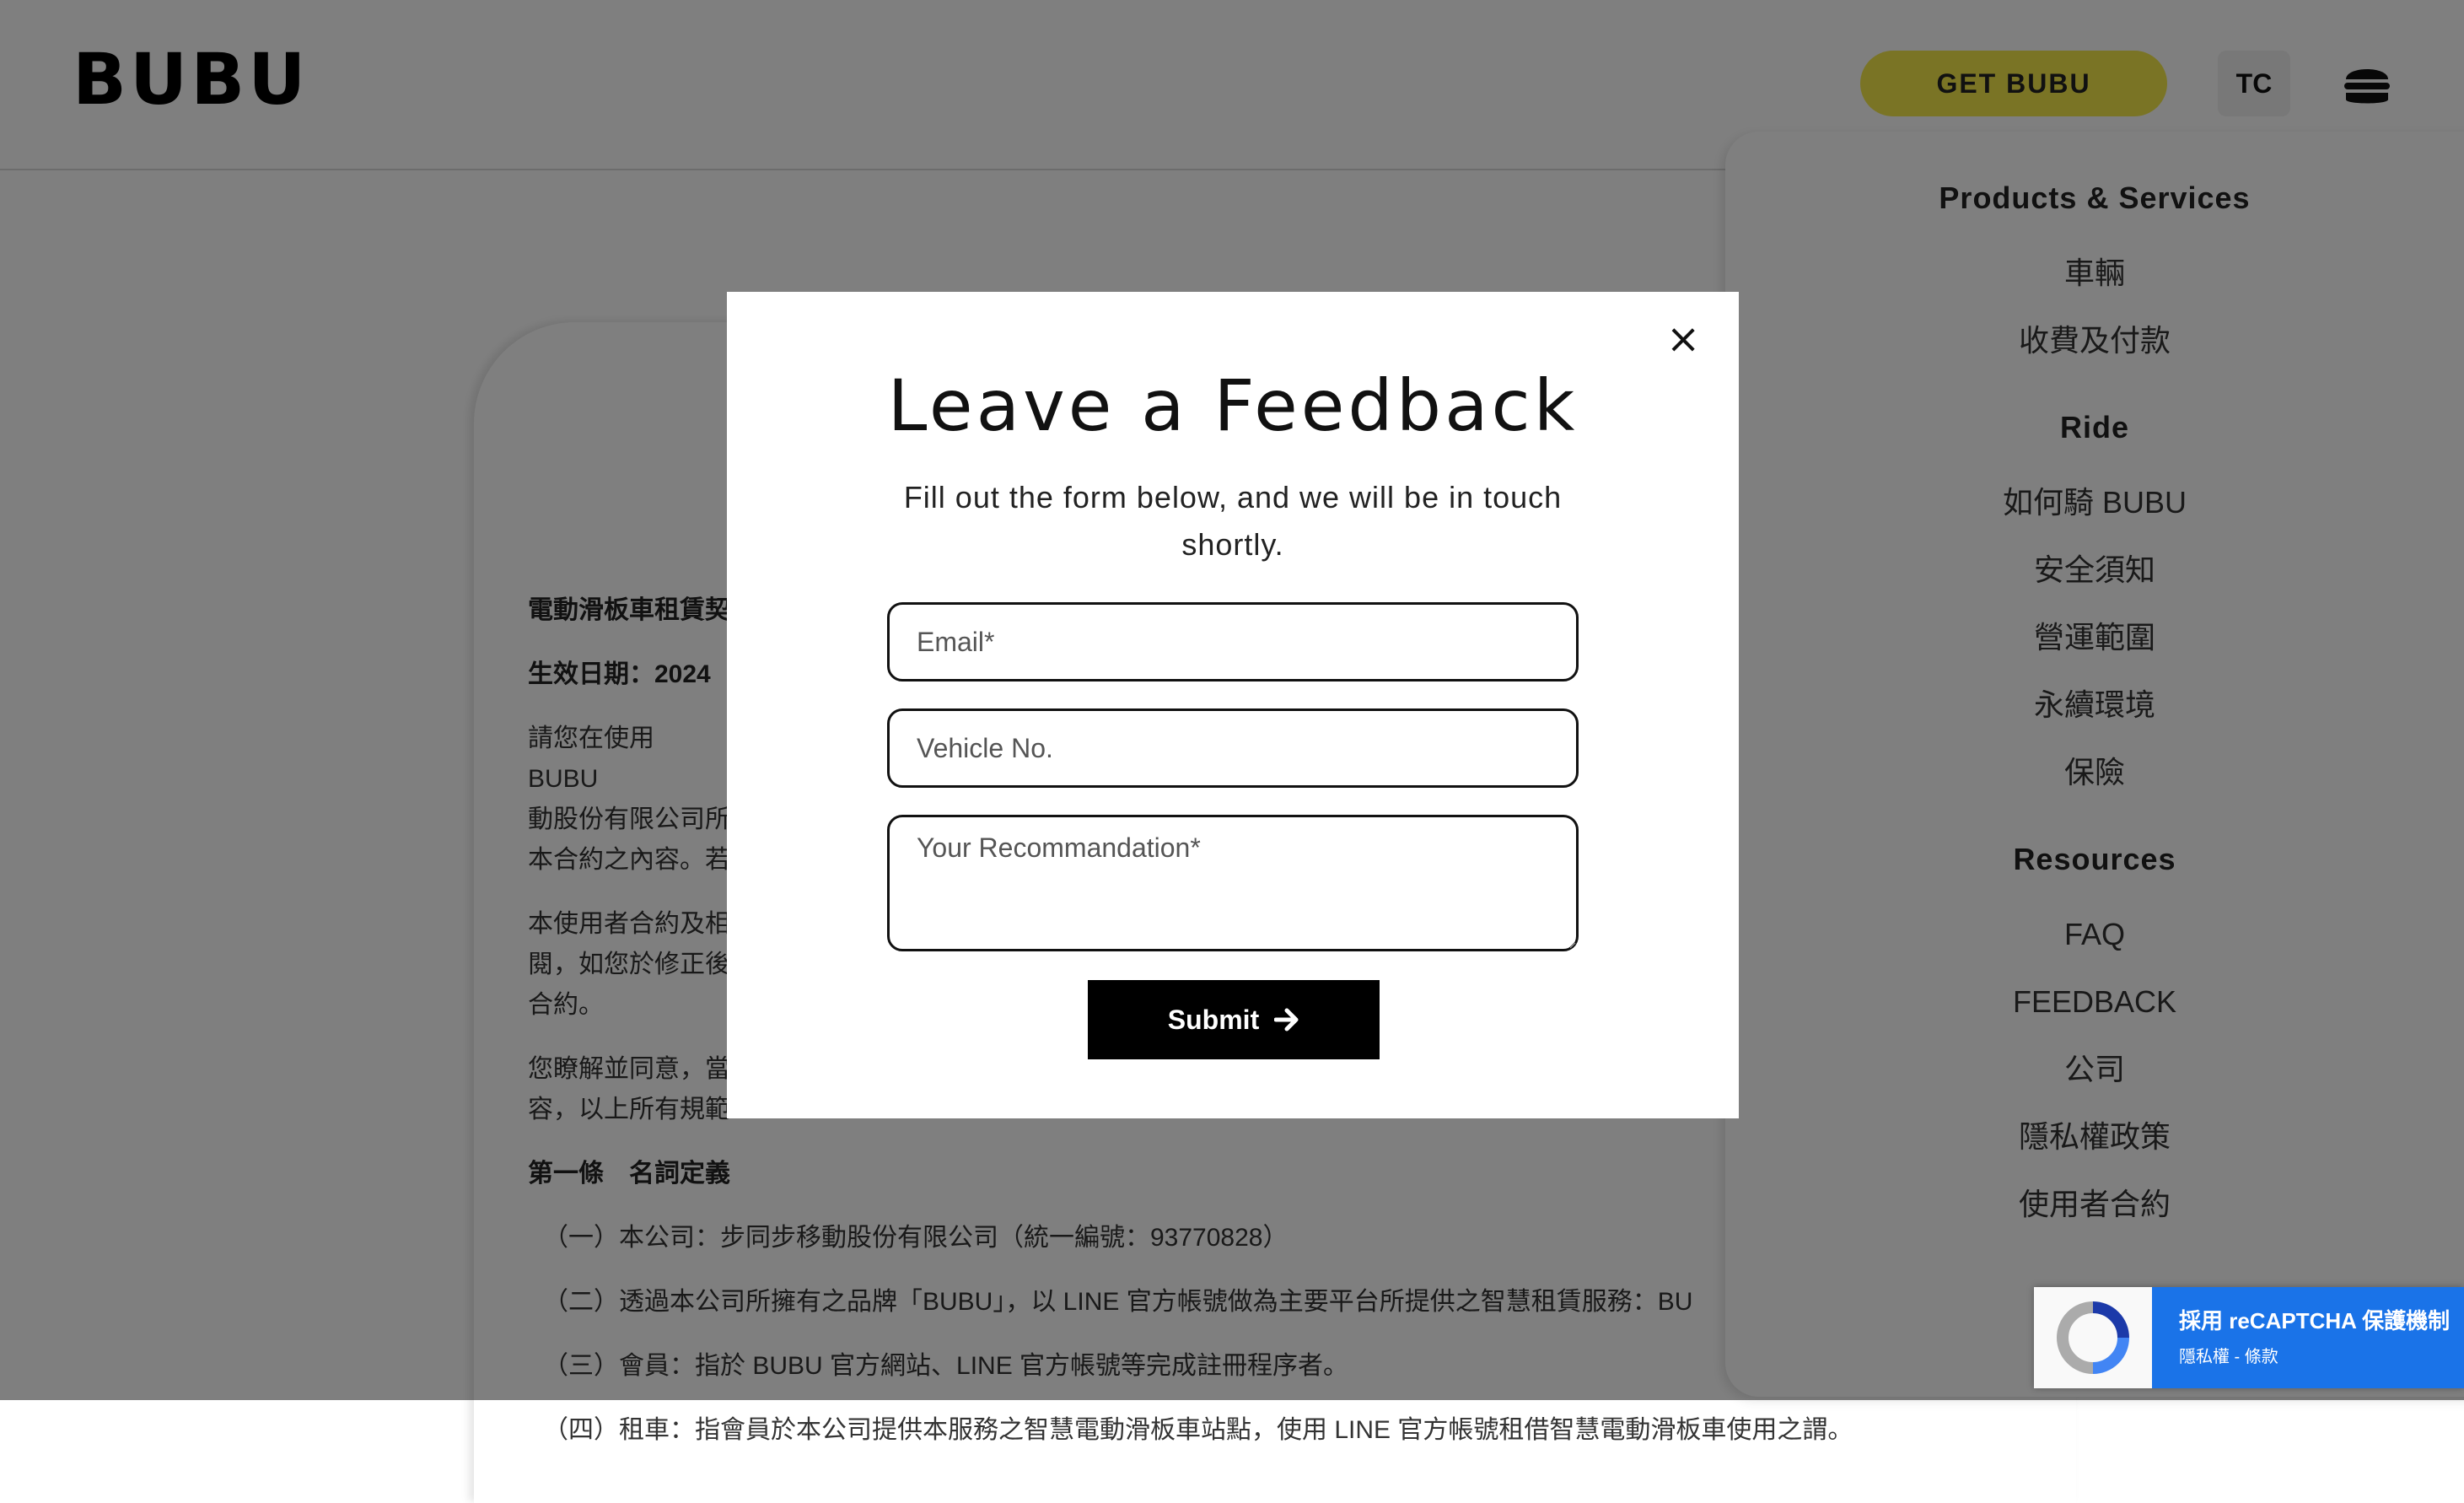  I want to click on submit-label: Submit, so click(1213, 1019).